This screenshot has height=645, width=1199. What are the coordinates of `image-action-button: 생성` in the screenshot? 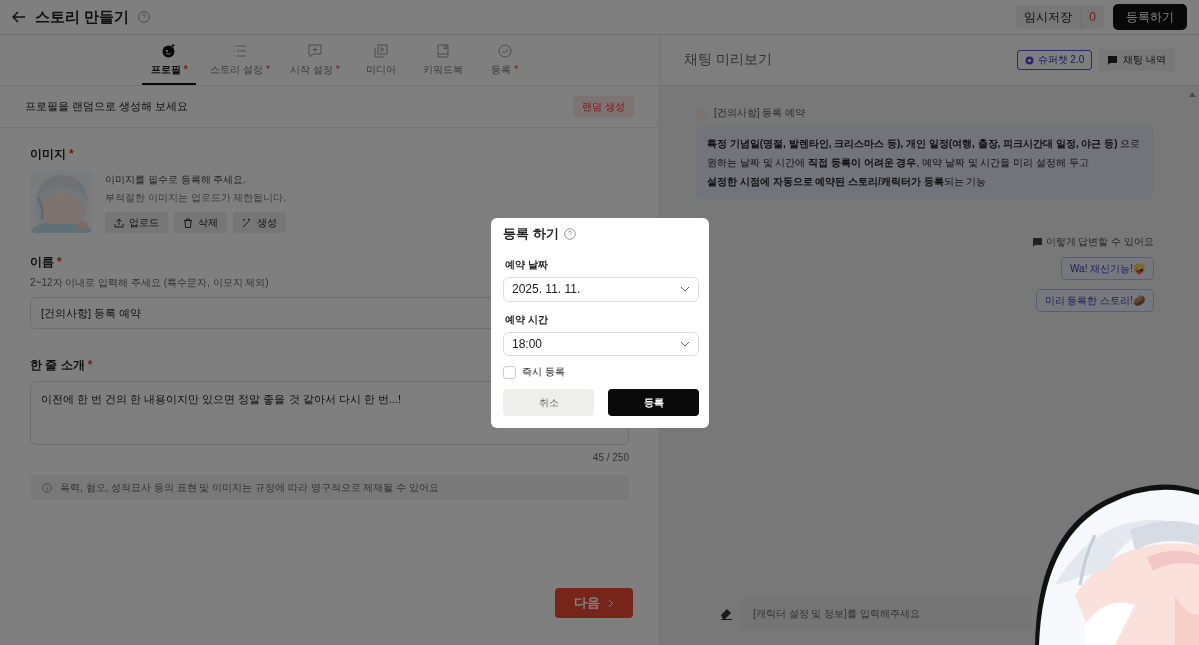 It's located at (259, 222).